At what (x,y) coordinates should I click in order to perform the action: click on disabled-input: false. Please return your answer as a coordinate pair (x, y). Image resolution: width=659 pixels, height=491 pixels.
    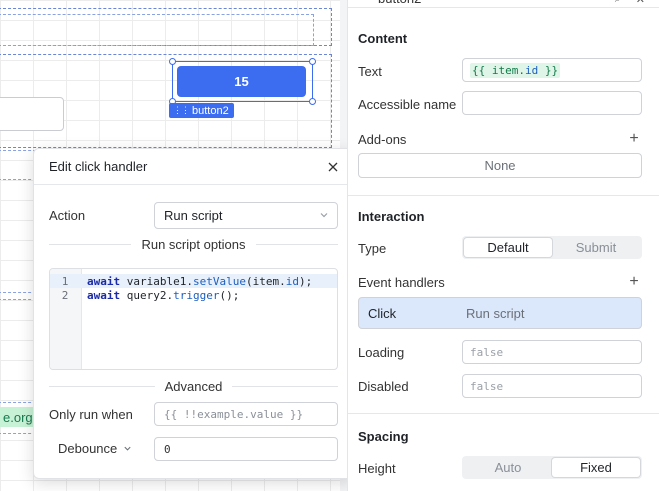
    Looking at the image, I should click on (552, 386).